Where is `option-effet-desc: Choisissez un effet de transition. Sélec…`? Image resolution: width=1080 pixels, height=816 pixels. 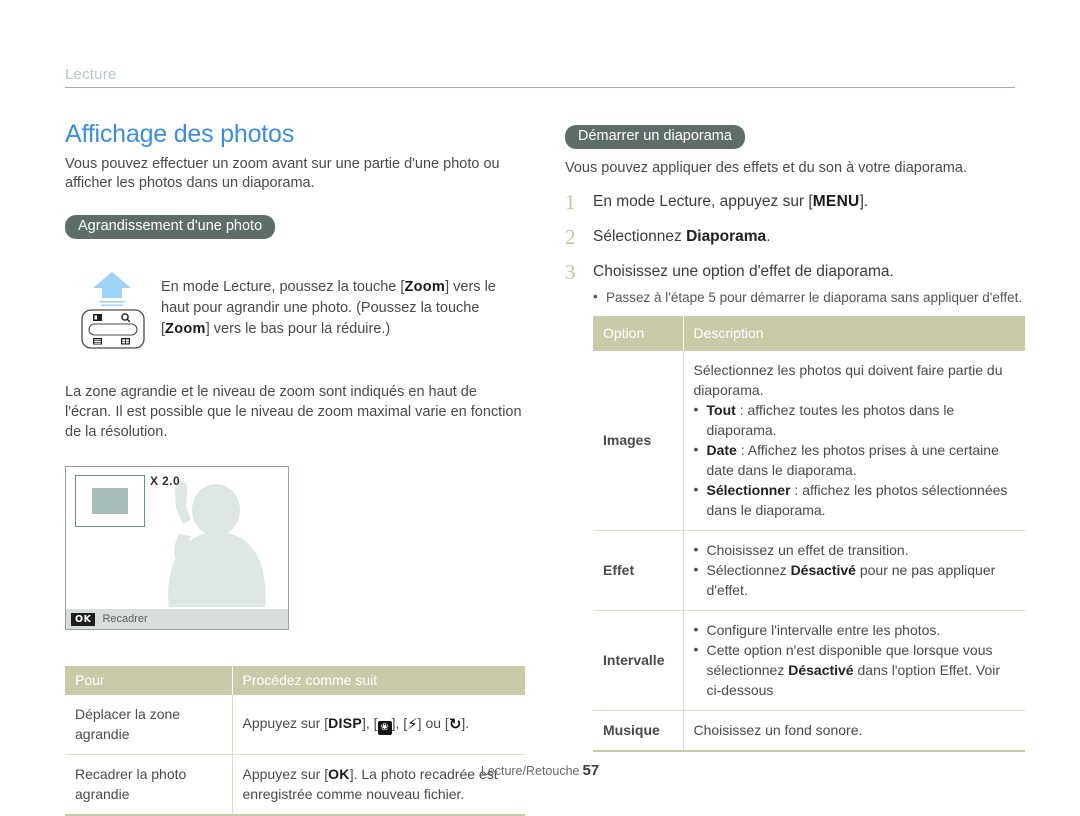 option-effet-desc: Choisissez un effet de transition. Sélec… is located at coordinates (854, 570).